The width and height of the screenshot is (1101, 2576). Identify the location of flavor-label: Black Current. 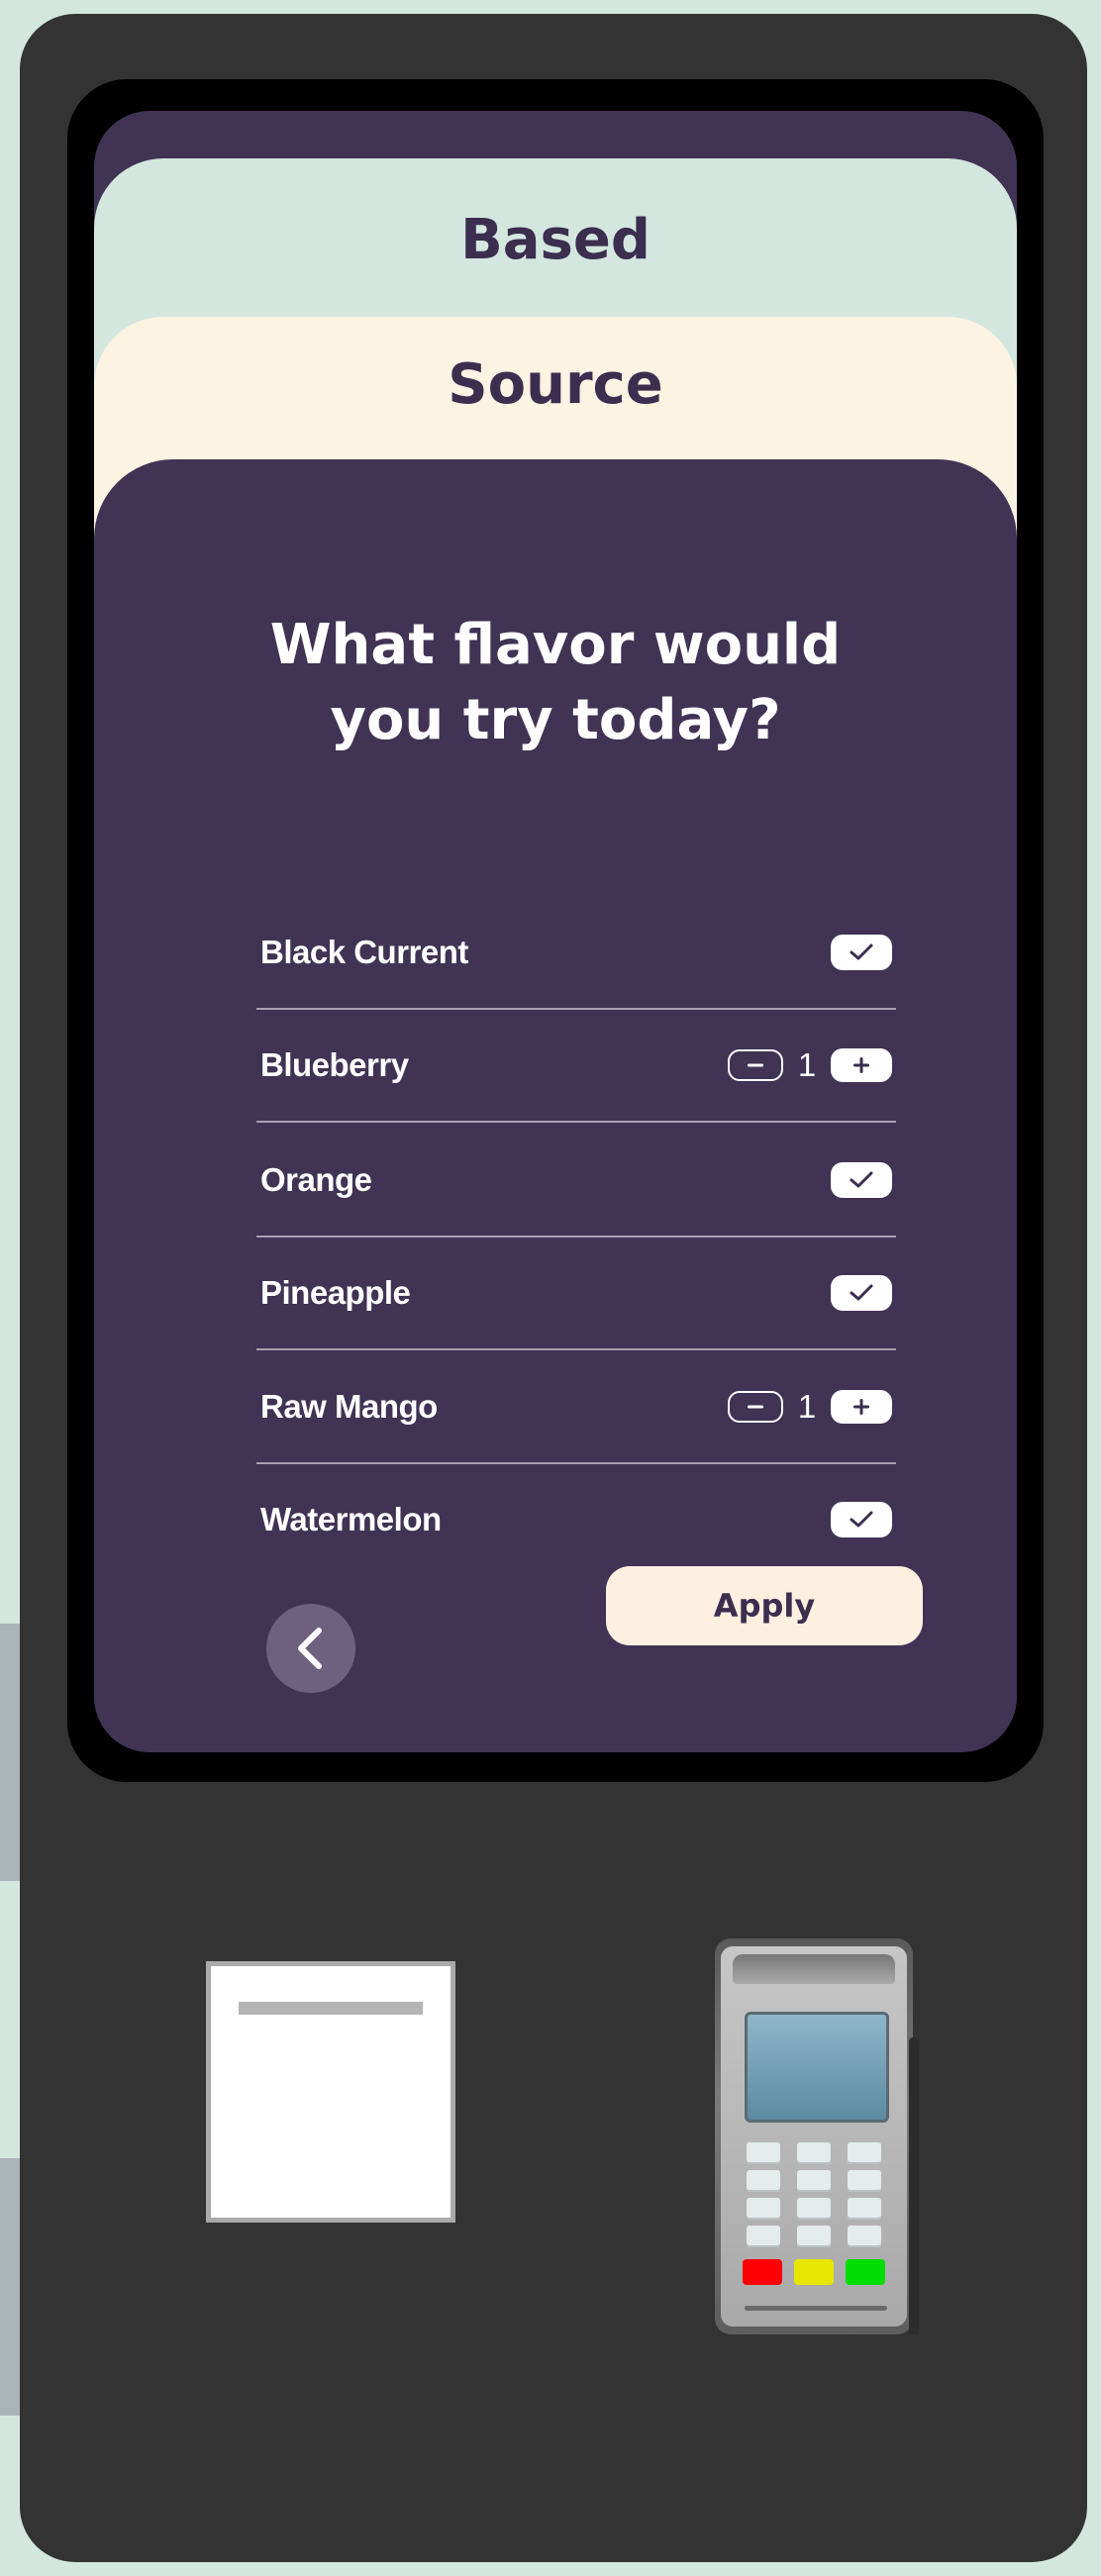
(364, 952).